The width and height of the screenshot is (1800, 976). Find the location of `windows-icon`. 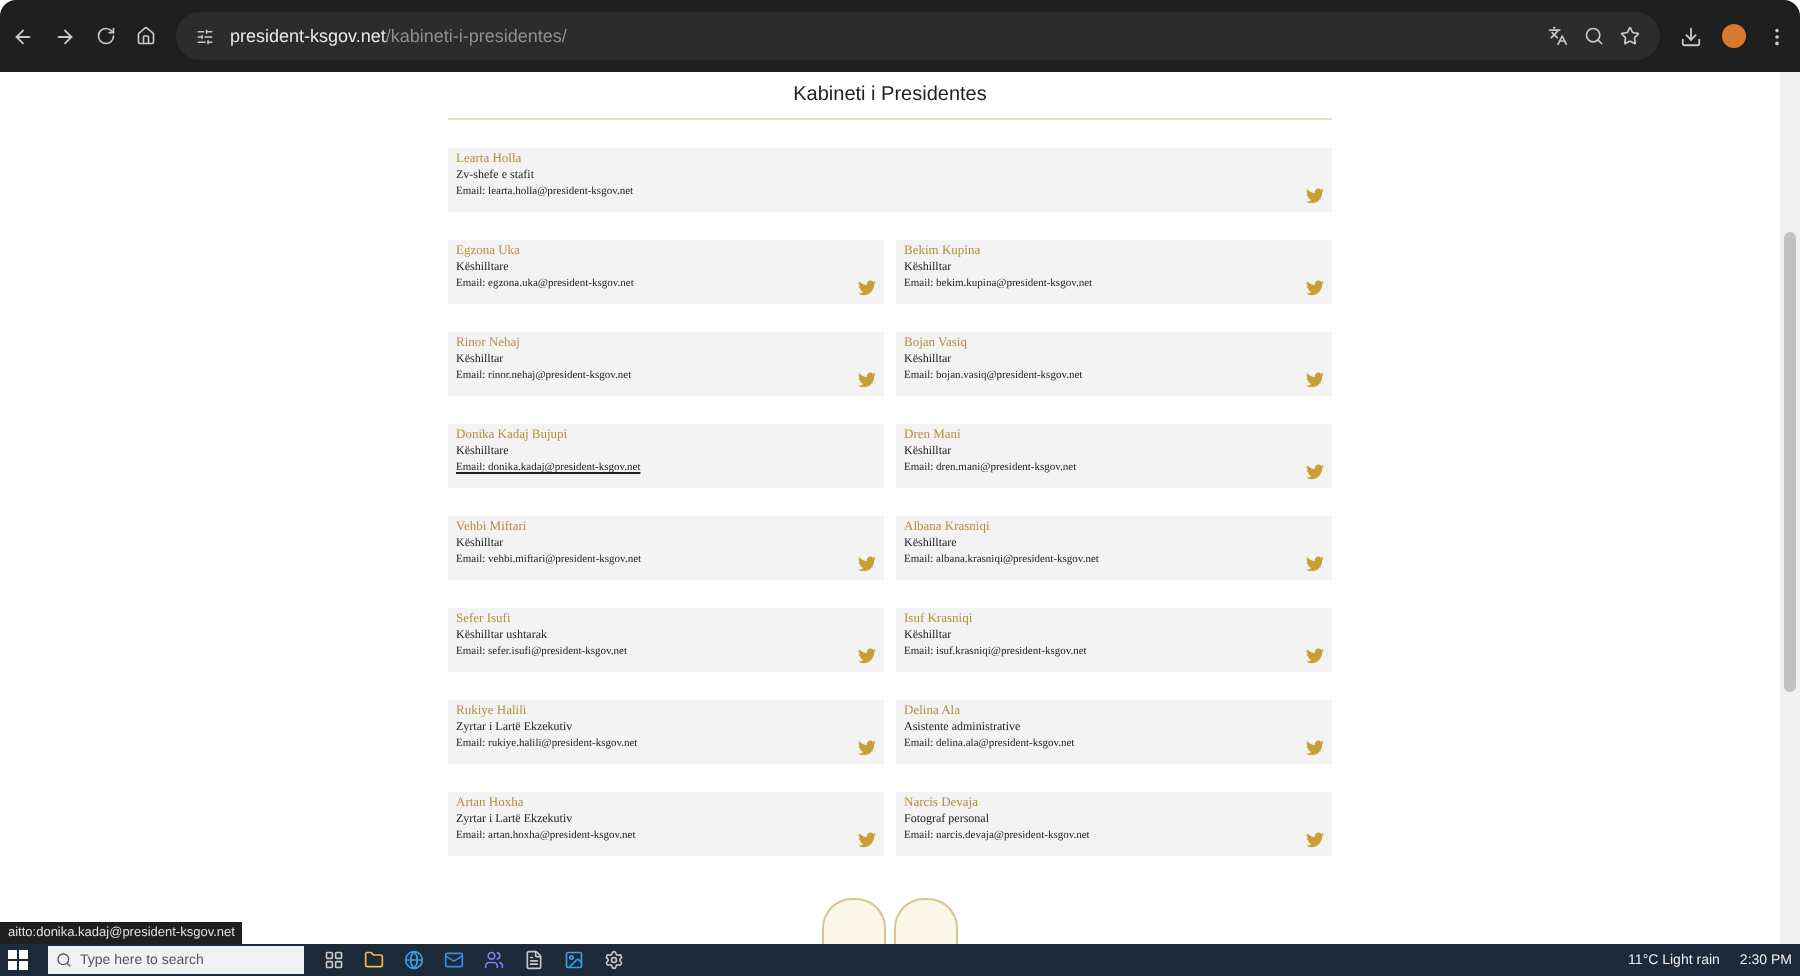

windows-icon is located at coordinates (18, 960).